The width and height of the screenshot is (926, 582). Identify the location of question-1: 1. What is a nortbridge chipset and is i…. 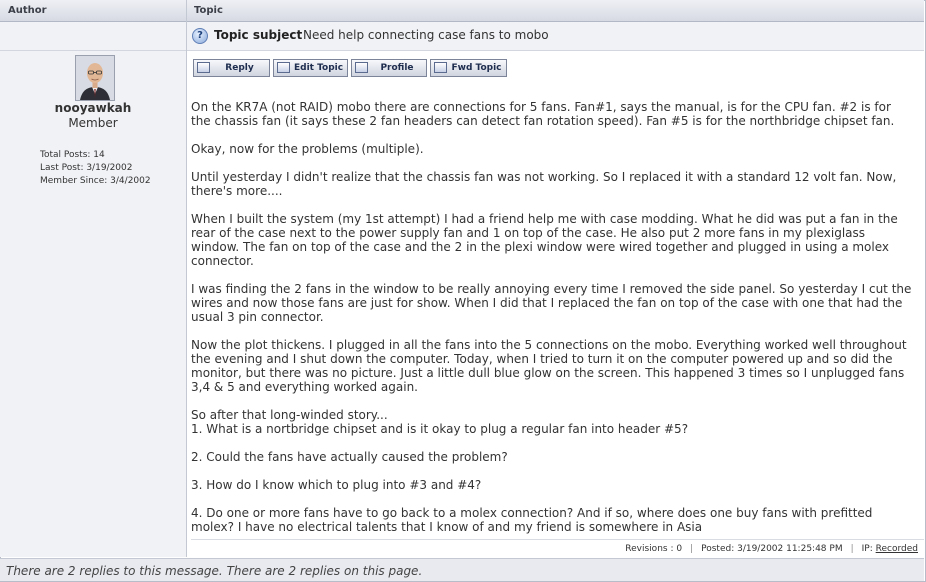
(440, 429).